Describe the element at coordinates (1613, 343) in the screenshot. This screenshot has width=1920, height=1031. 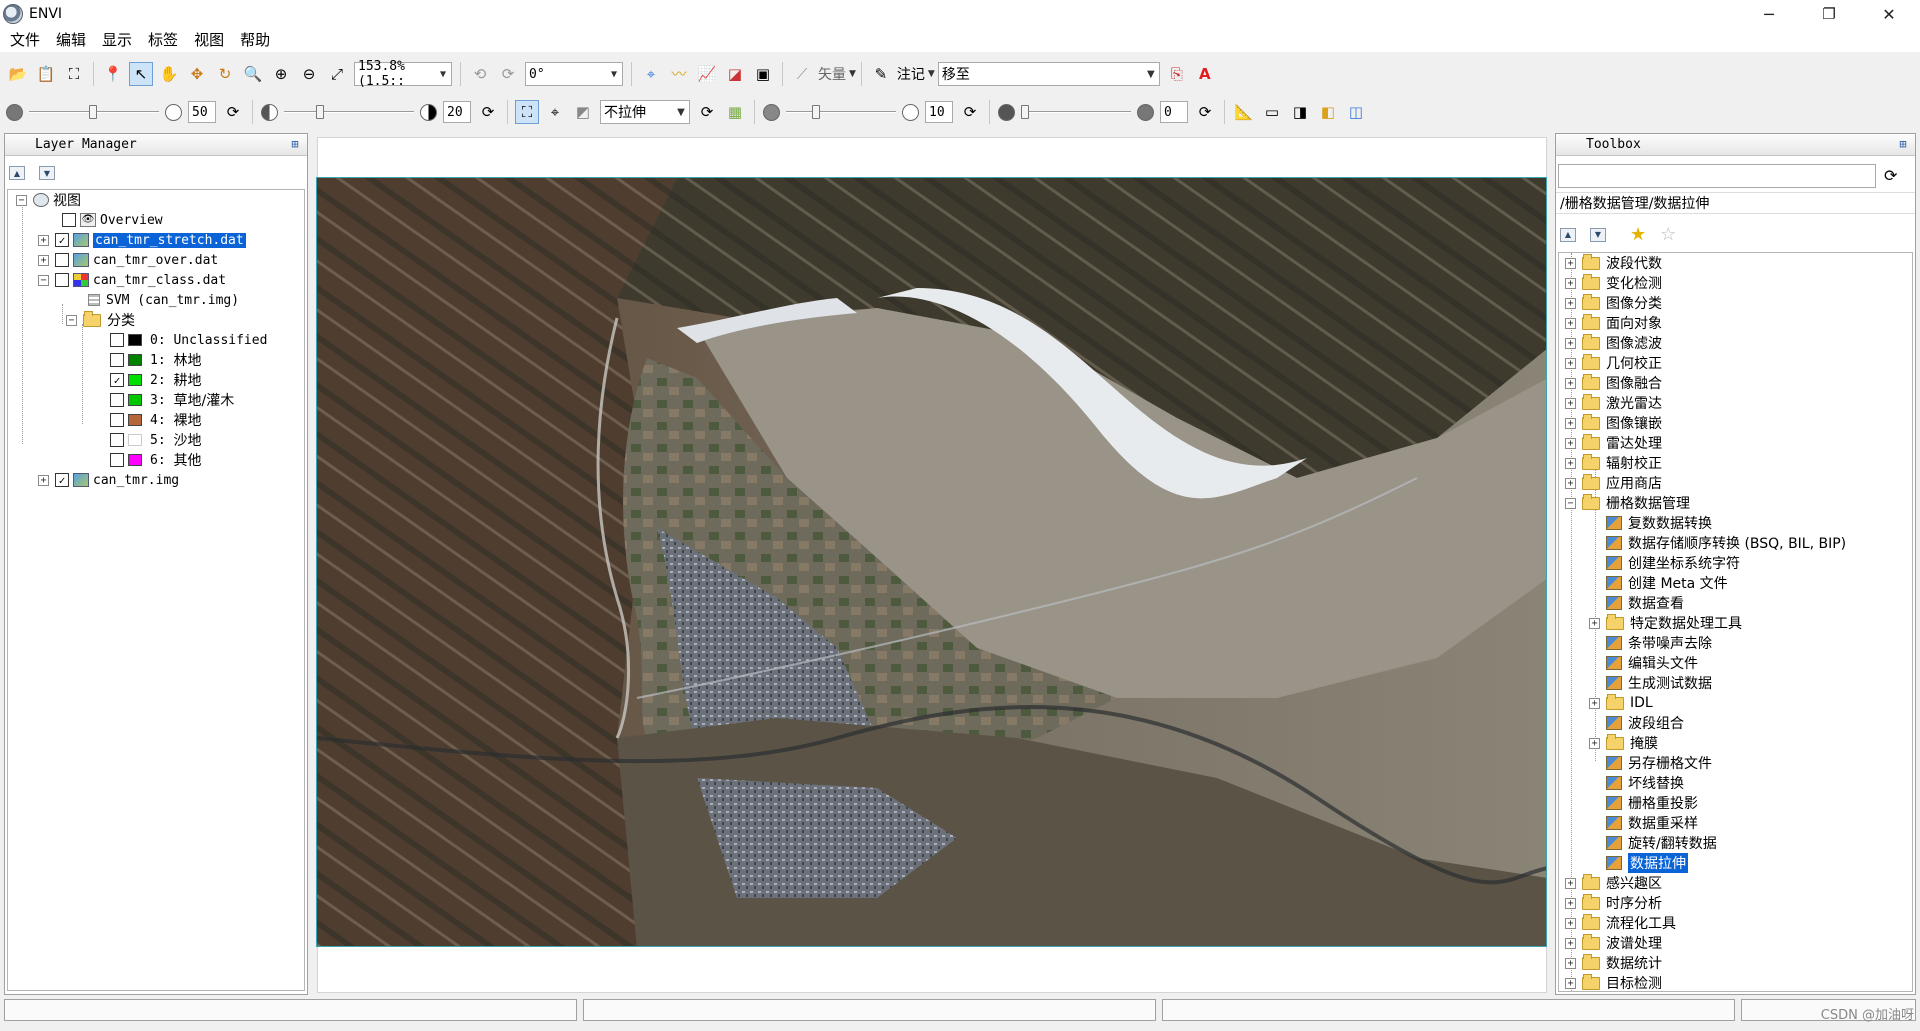
I see `toolbox-folder: + 图像滤波` at that location.